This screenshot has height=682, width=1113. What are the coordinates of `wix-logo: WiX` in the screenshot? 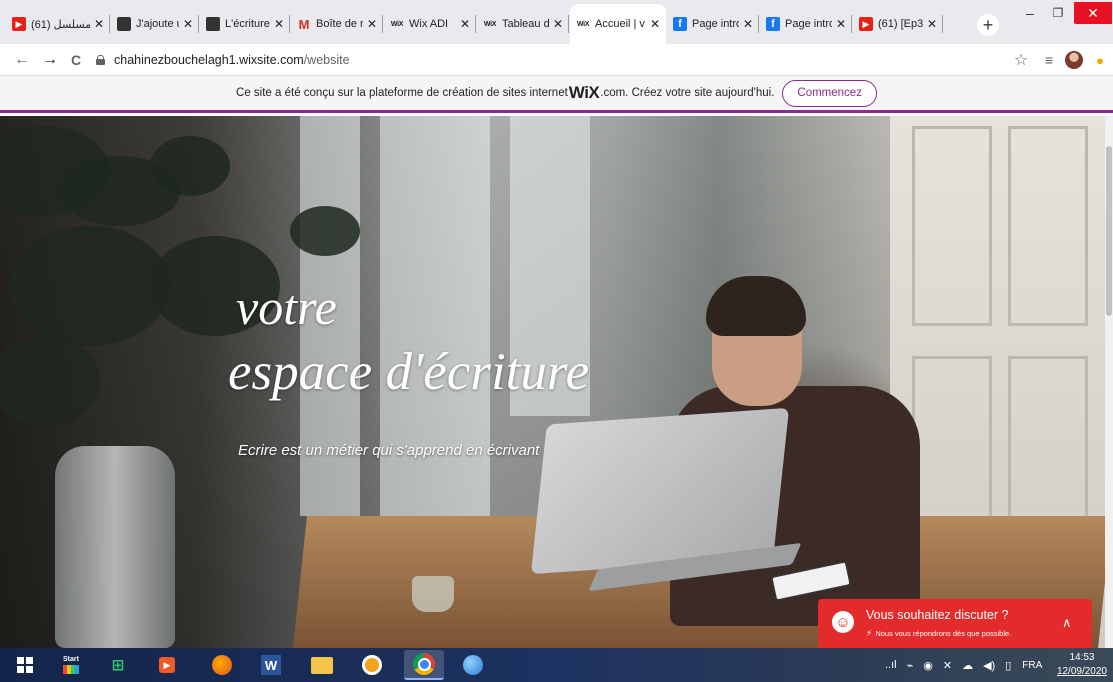 It's located at (584, 92).